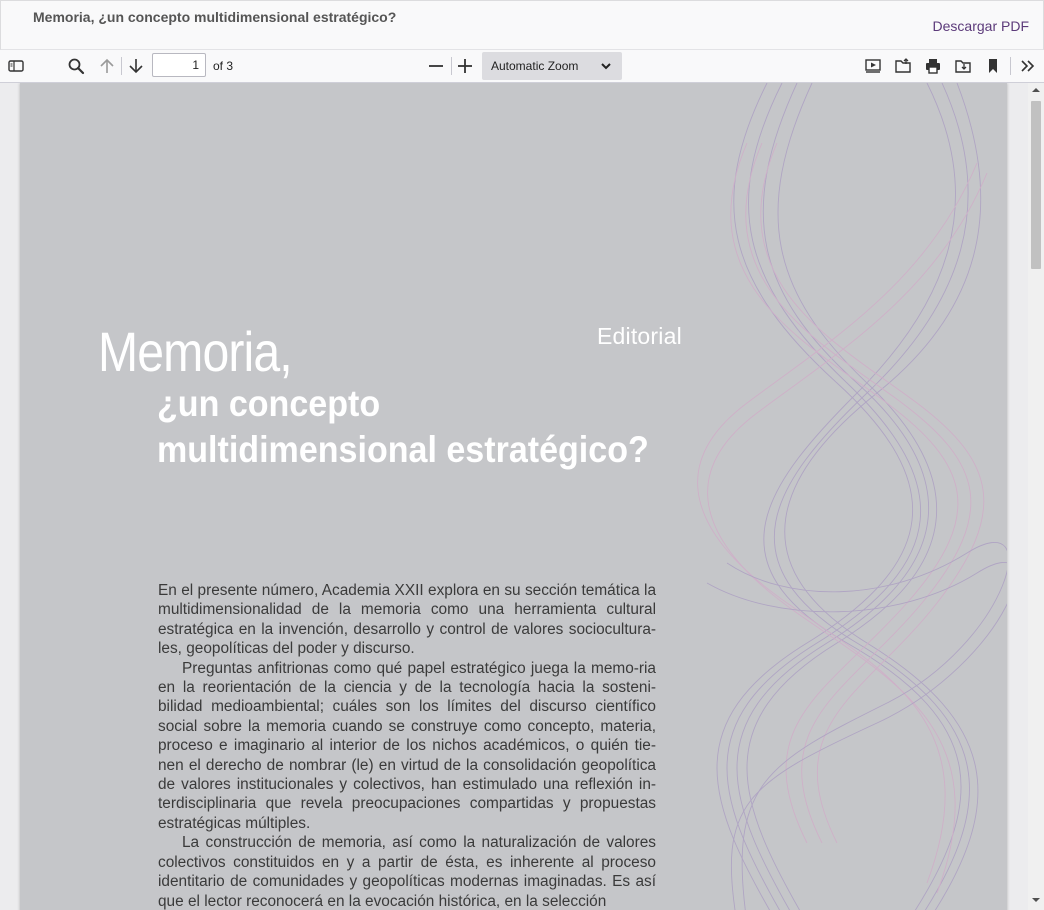  I want to click on presentation-icon, so click(873, 66).